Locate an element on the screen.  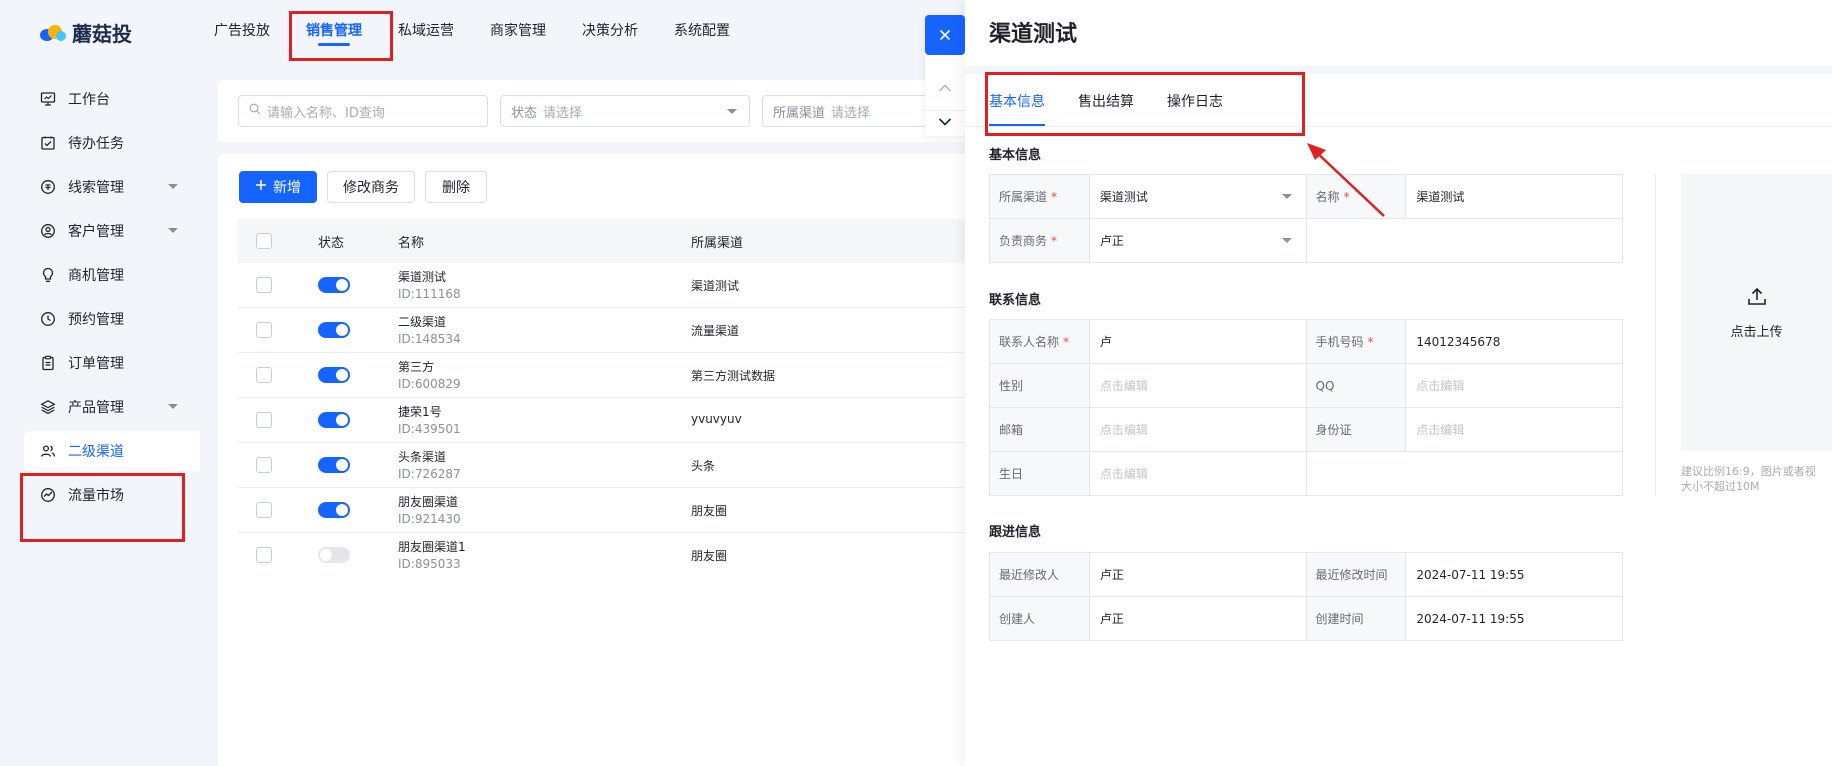
sidebar-item-label: 产品管理 is located at coordinates (96, 408).